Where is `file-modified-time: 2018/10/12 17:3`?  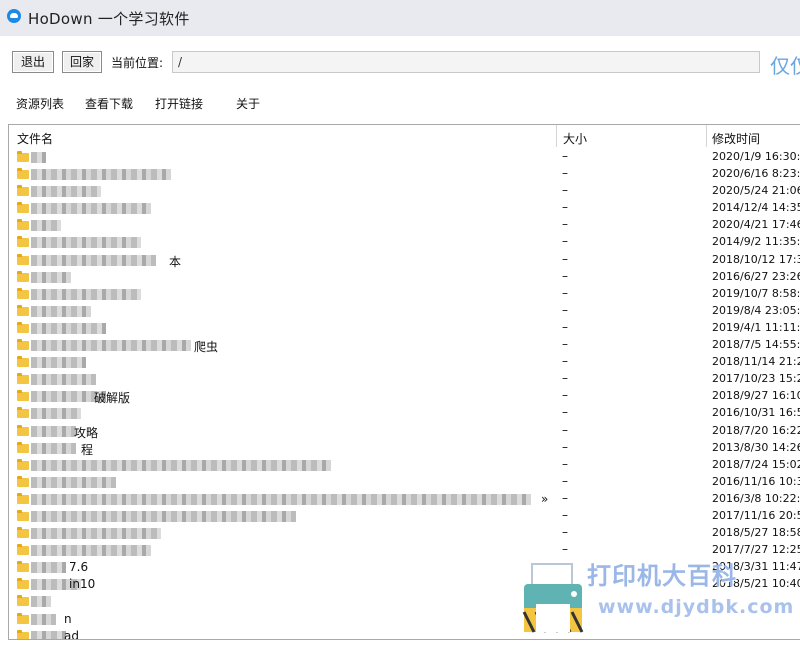 file-modified-time: 2018/10/12 17:3 is located at coordinates (756, 259).